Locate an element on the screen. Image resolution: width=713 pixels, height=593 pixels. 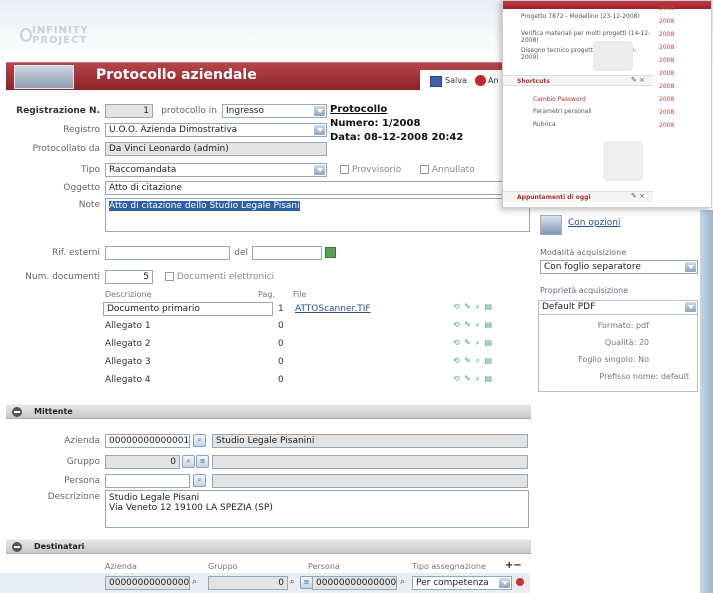
col-header-descrizione: Descrizione is located at coordinates (128, 294).